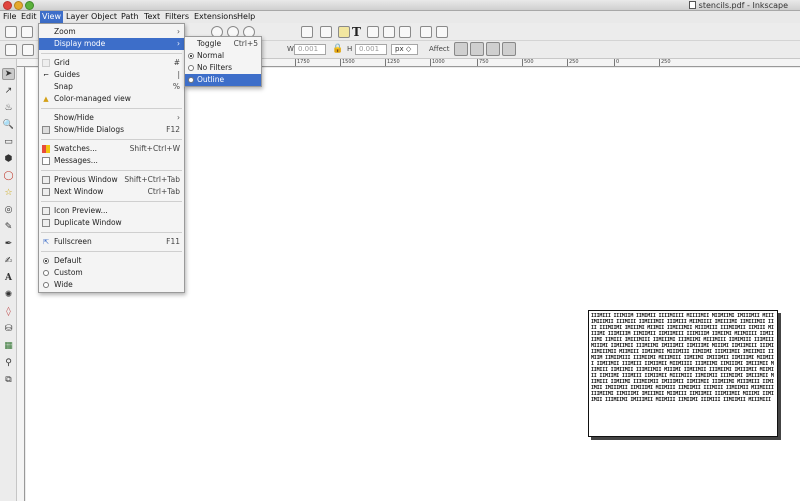 The height and width of the screenshot is (501, 800). What do you see at coordinates (28, 50) in the screenshot?
I see `select-all-layers-icon` at bounding box center [28, 50].